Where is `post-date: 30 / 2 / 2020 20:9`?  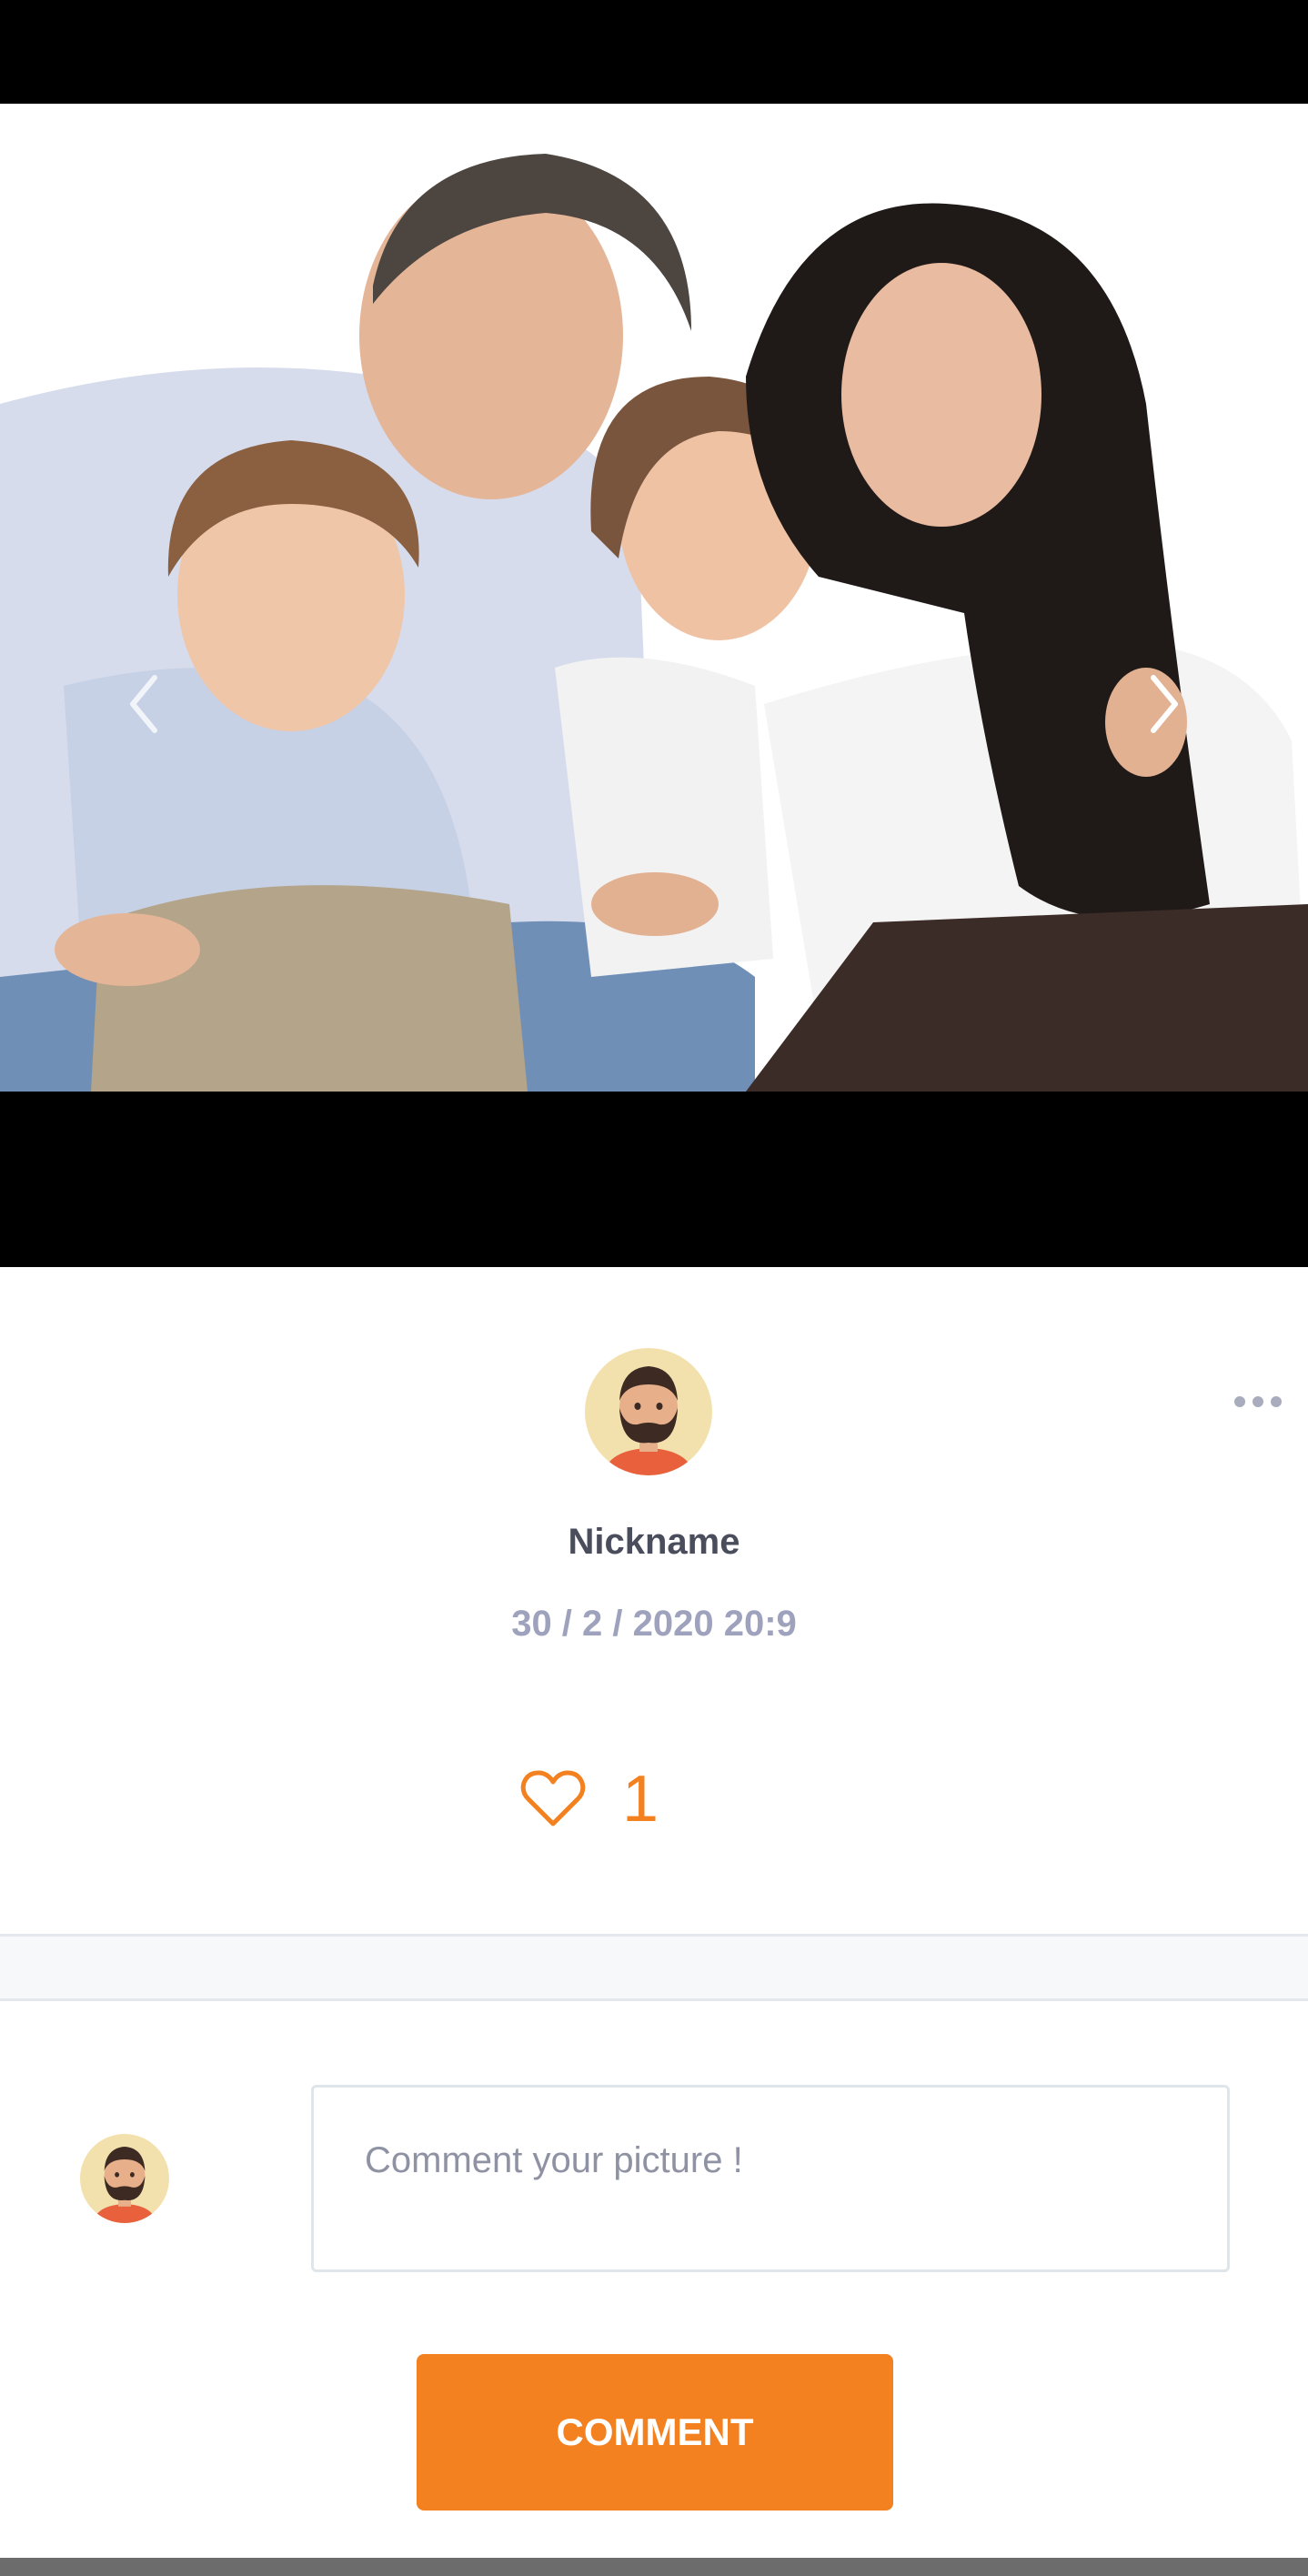 post-date: 30 / 2 / 2020 20:9 is located at coordinates (654, 1624).